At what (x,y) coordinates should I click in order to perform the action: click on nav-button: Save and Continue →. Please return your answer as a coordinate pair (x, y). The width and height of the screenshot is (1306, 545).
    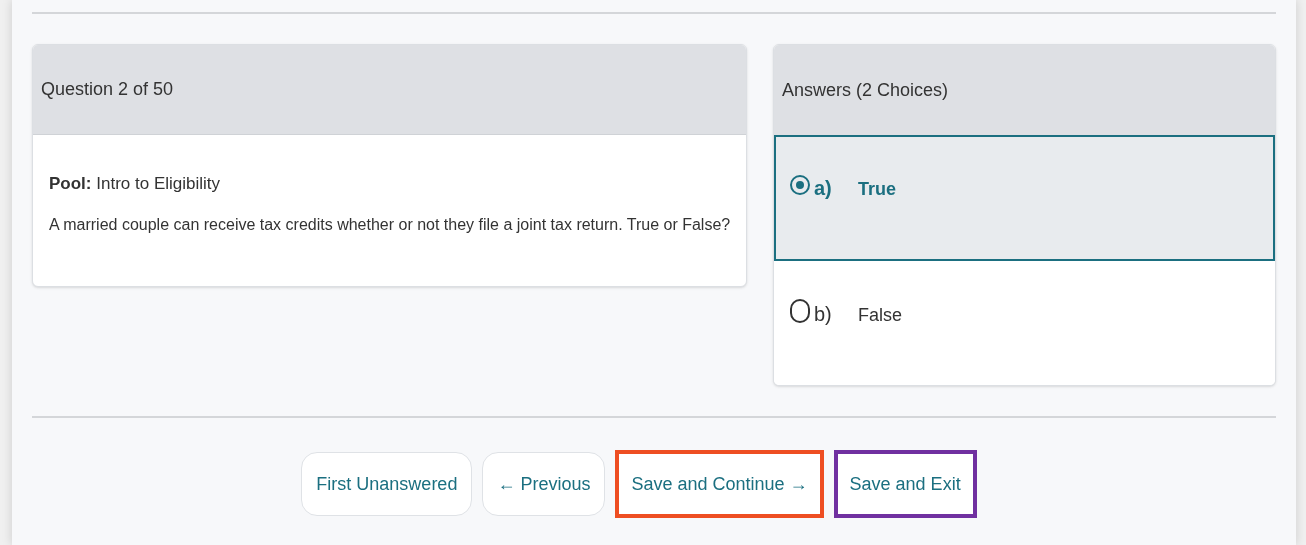
    Looking at the image, I should click on (719, 484).